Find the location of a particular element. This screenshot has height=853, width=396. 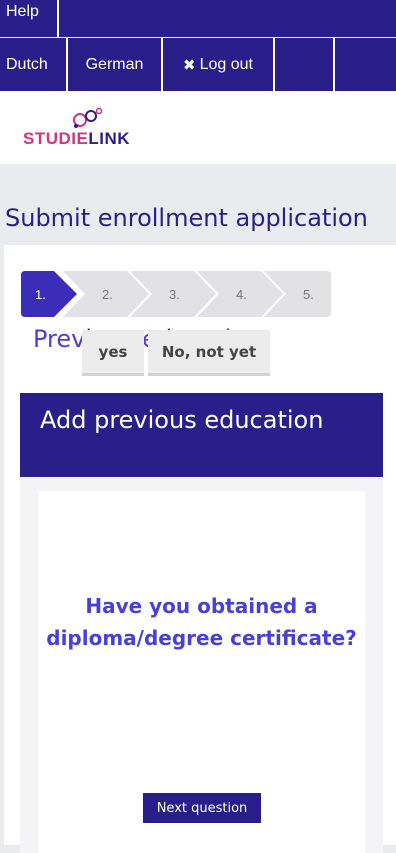

step-2-label: 2. is located at coordinates (107, 294).